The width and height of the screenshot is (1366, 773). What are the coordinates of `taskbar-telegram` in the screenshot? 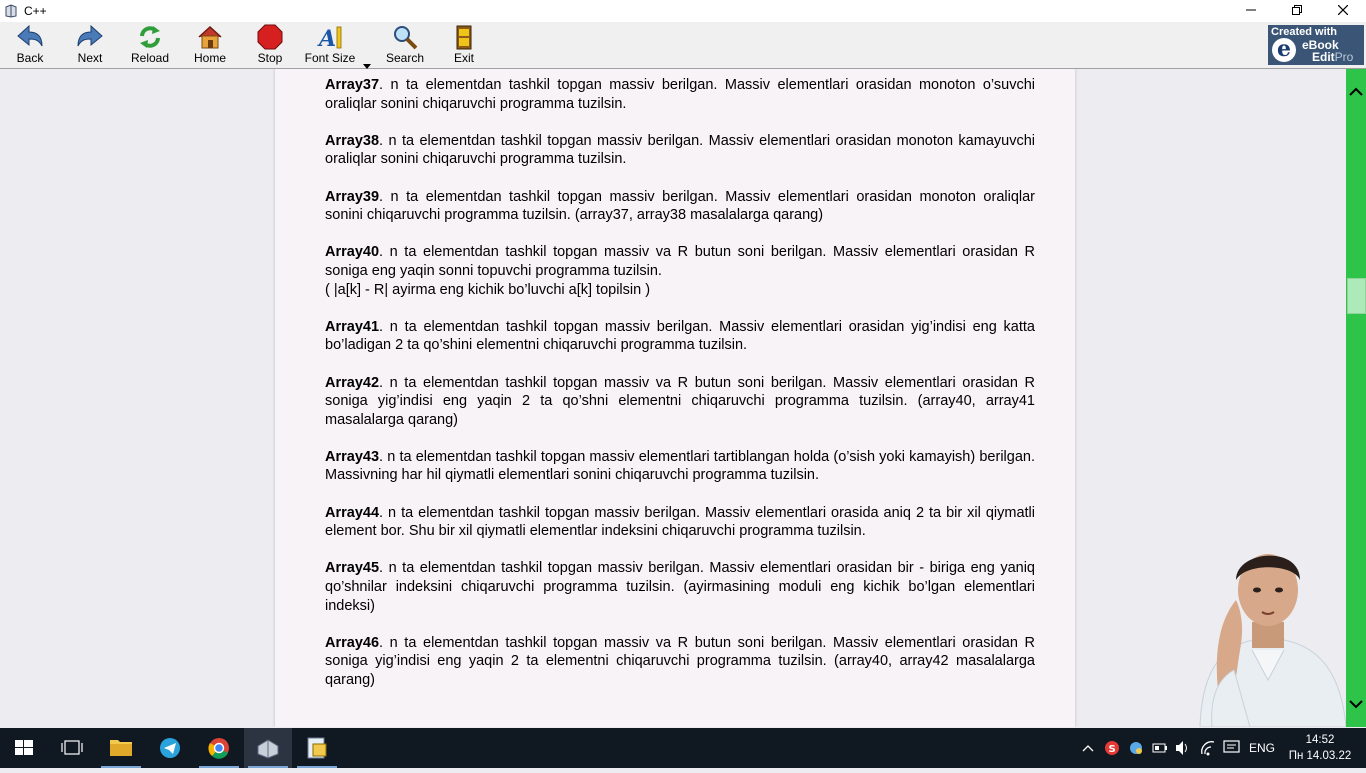 It's located at (170, 748).